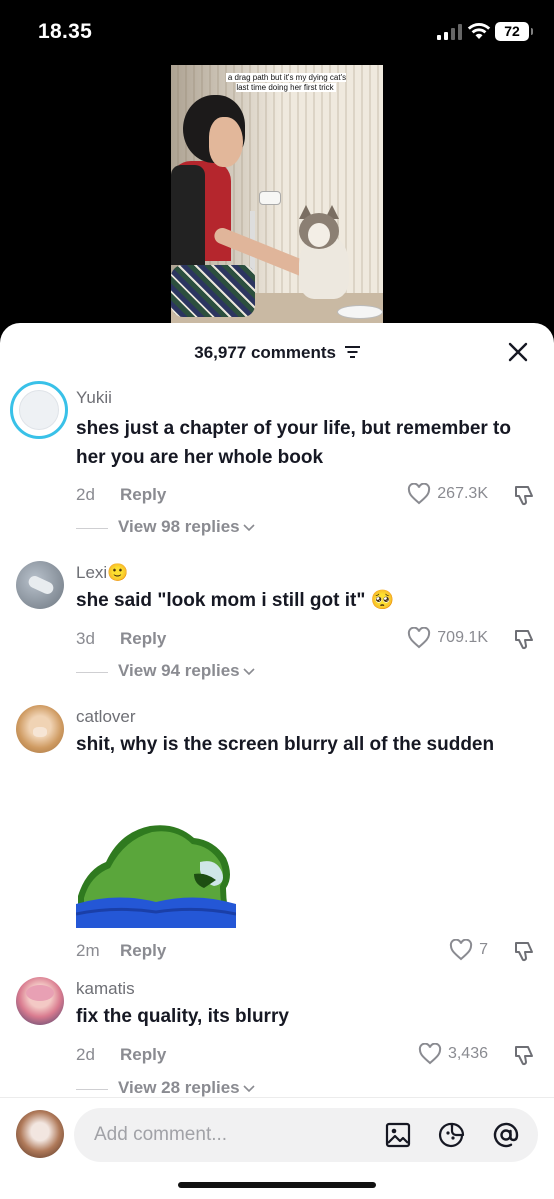 The height and width of the screenshot is (1199, 554). Describe the element at coordinates (156, 876) in the screenshot. I see `pepe-sticker` at that location.